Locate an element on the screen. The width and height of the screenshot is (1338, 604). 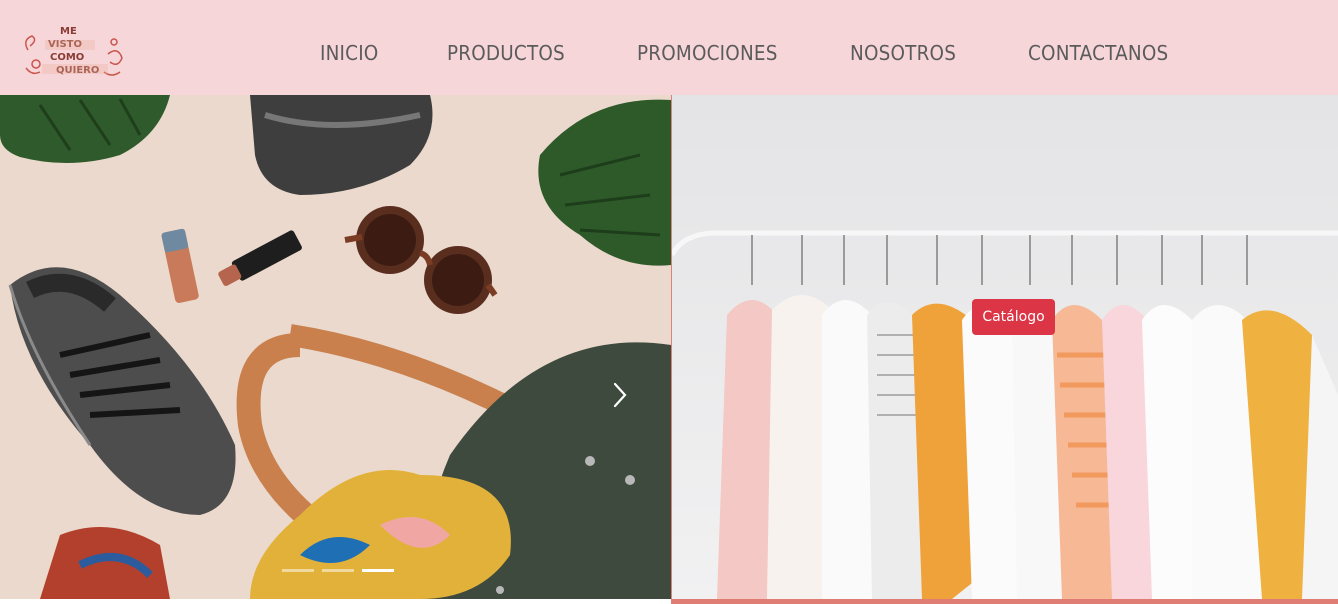
carousel-indicator-active is located at coordinates (378, 570).